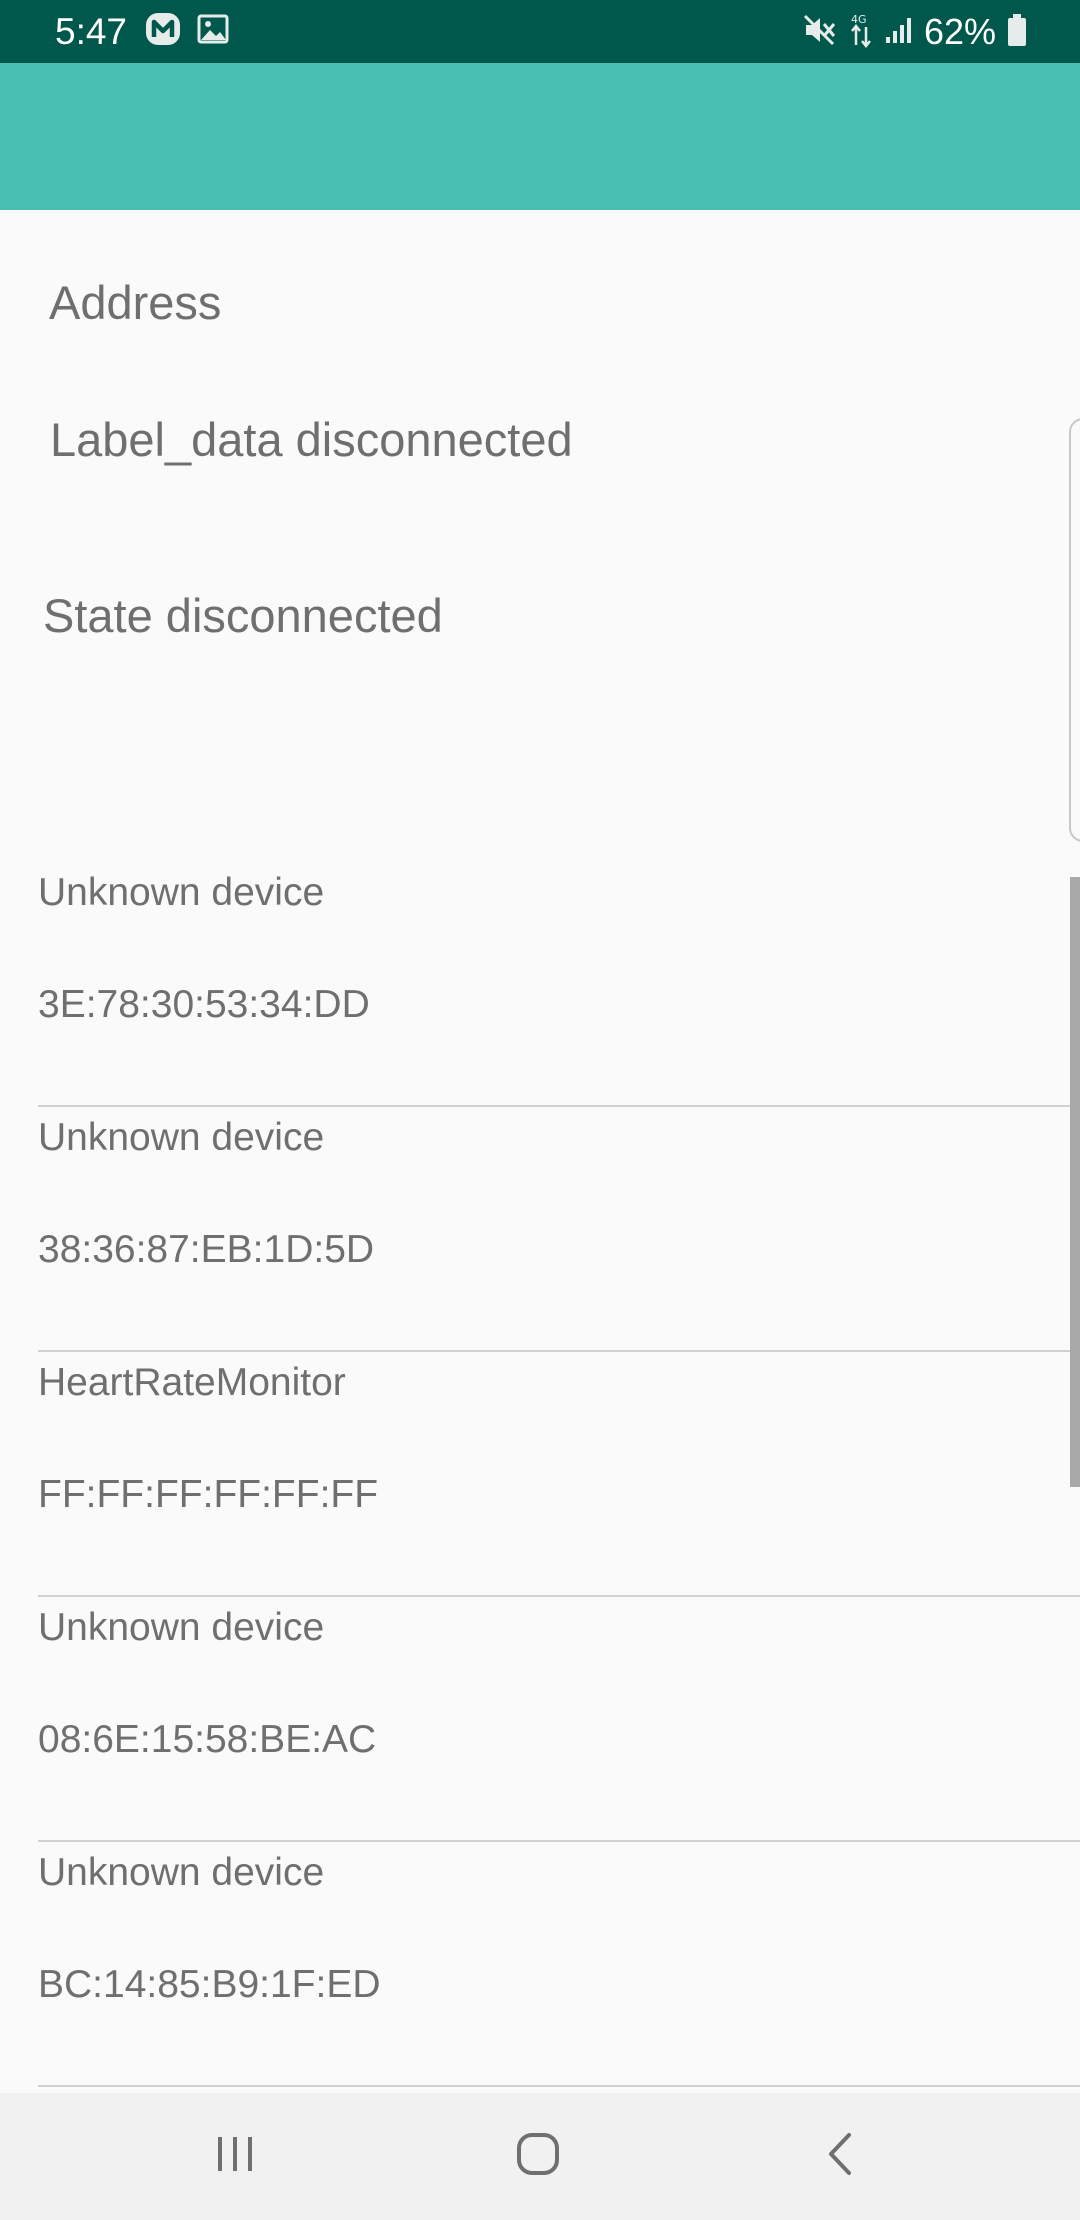  What do you see at coordinates (311, 439) in the screenshot?
I see `label-data-text: Label_data disconnected` at bounding box center [311, 439].